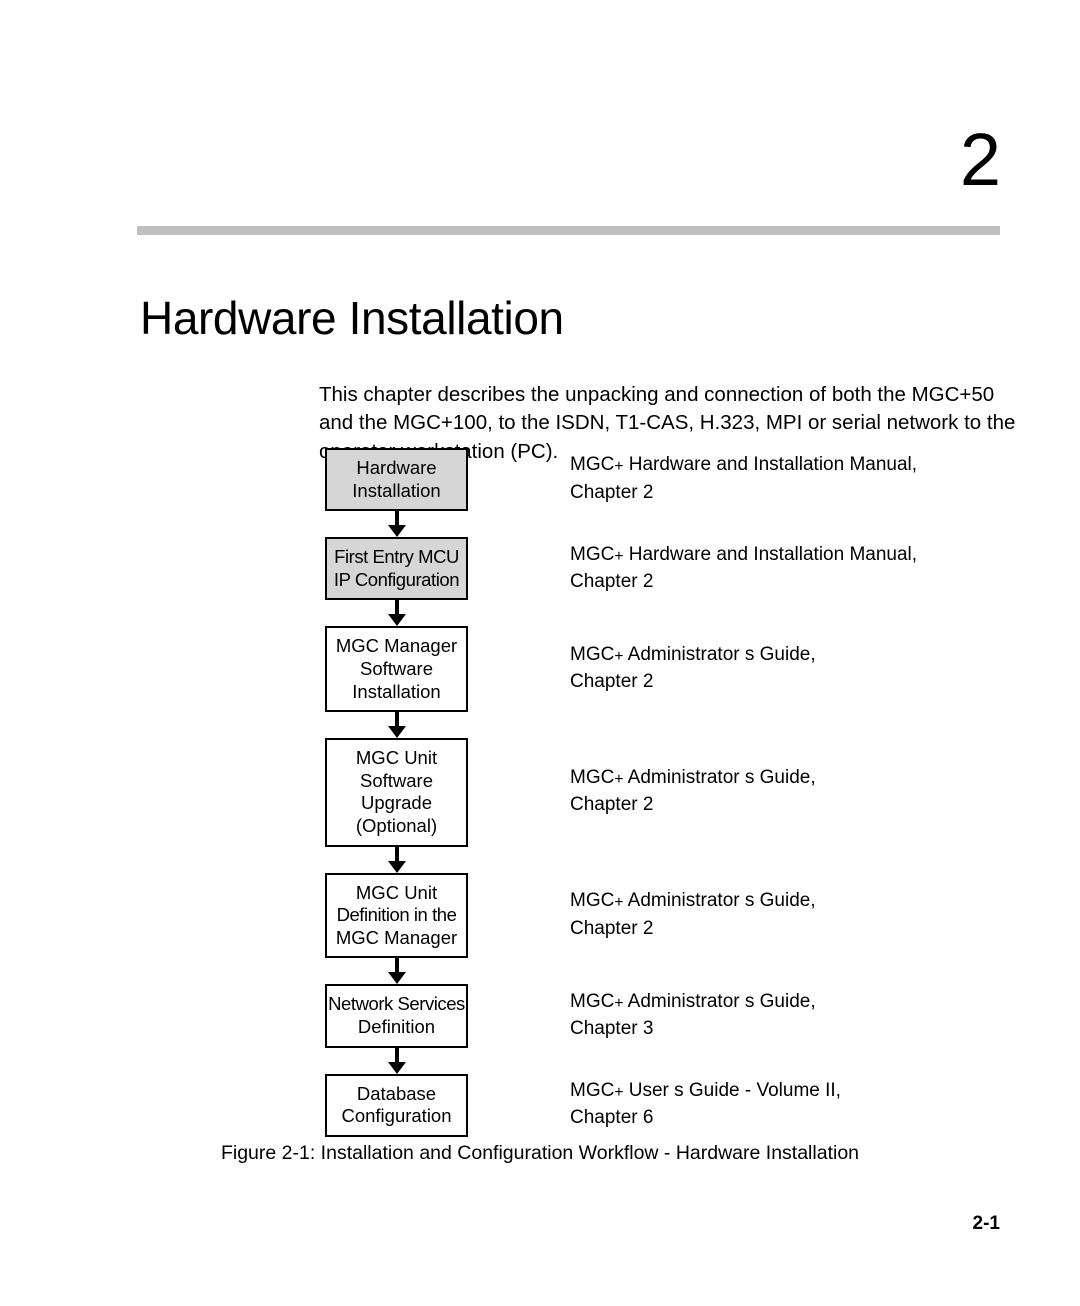 The height and width of the screenshot is (1306, 1080). What do you see at coordinates (352, 317) in the screenshot?
I see `page-title: Hardware Installation` at bounding box center [352, 317].